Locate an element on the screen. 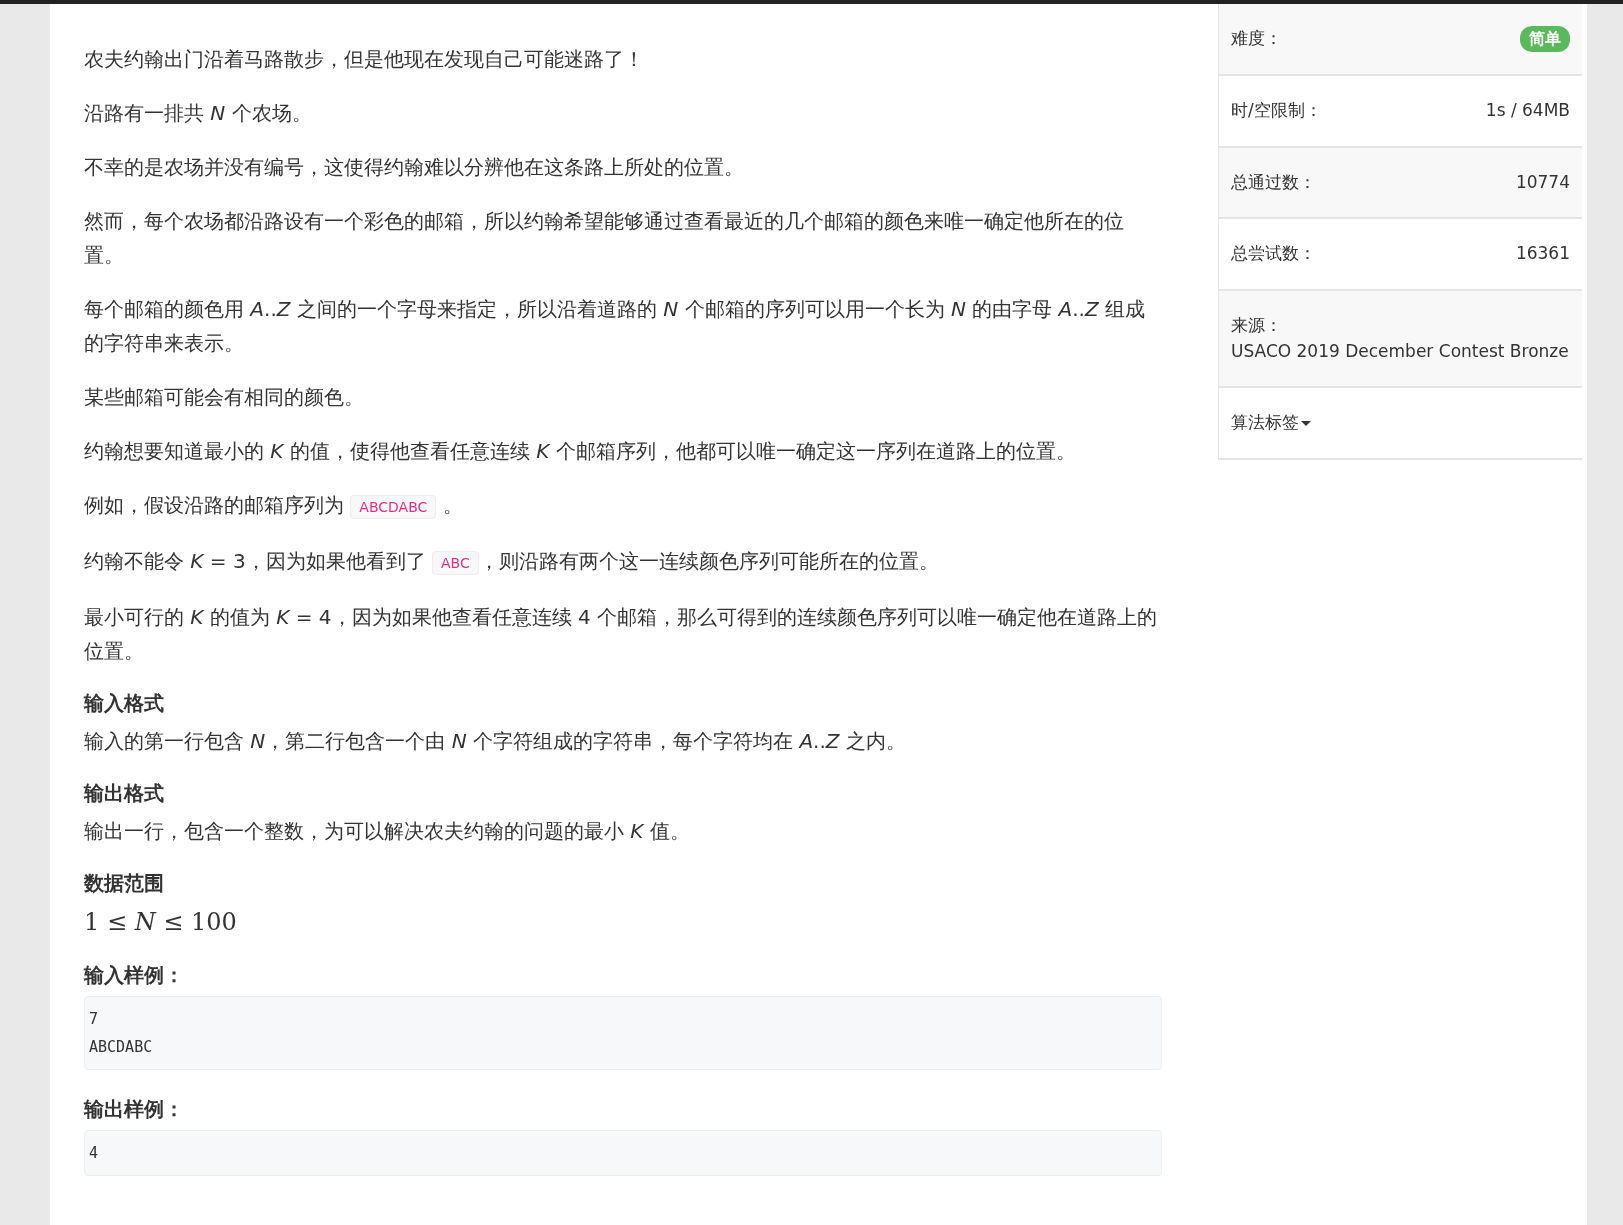 The image size is (1623, 1225). formula: 1 ≤ N ≤ 100 is located at coordinates (161, 922).